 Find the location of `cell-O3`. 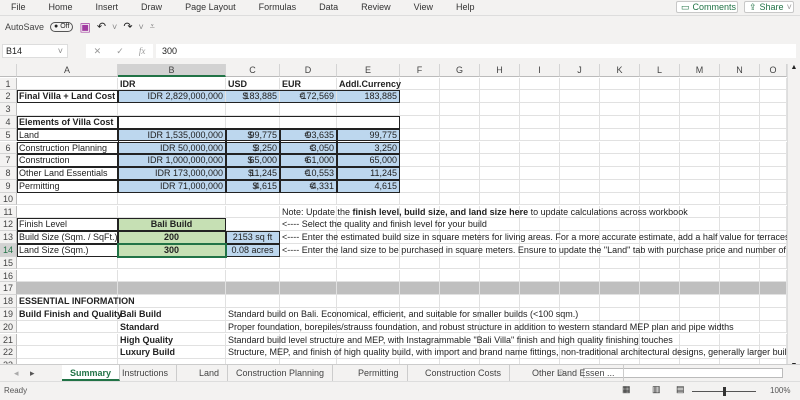

cell-O3 is located at coordinates (773, 109).